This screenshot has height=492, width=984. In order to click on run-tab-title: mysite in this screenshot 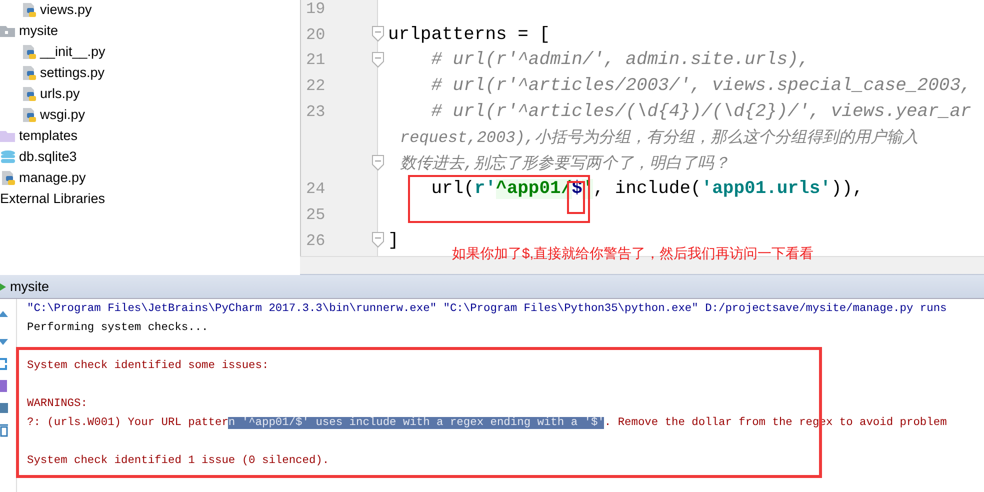, I will do `click(30, 286)`.